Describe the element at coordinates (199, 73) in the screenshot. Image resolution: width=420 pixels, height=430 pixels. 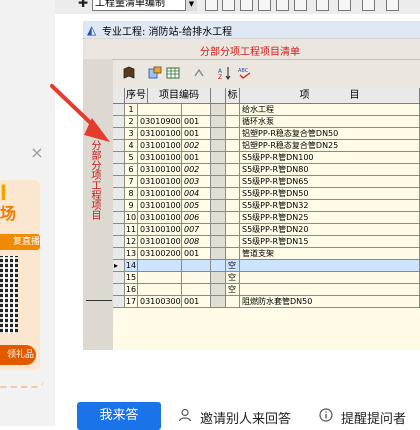
I see `tree-icon` at that location.